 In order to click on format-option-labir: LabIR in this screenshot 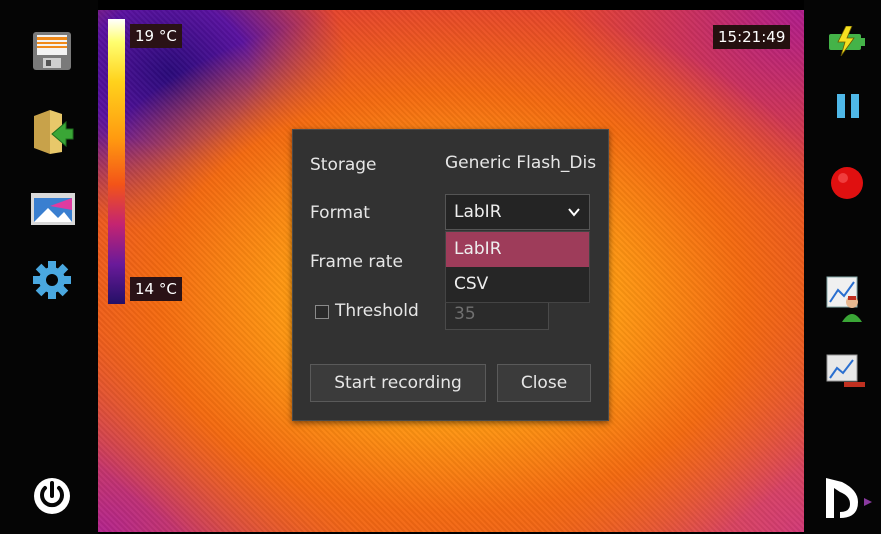, I will do `click(517, 249)`.